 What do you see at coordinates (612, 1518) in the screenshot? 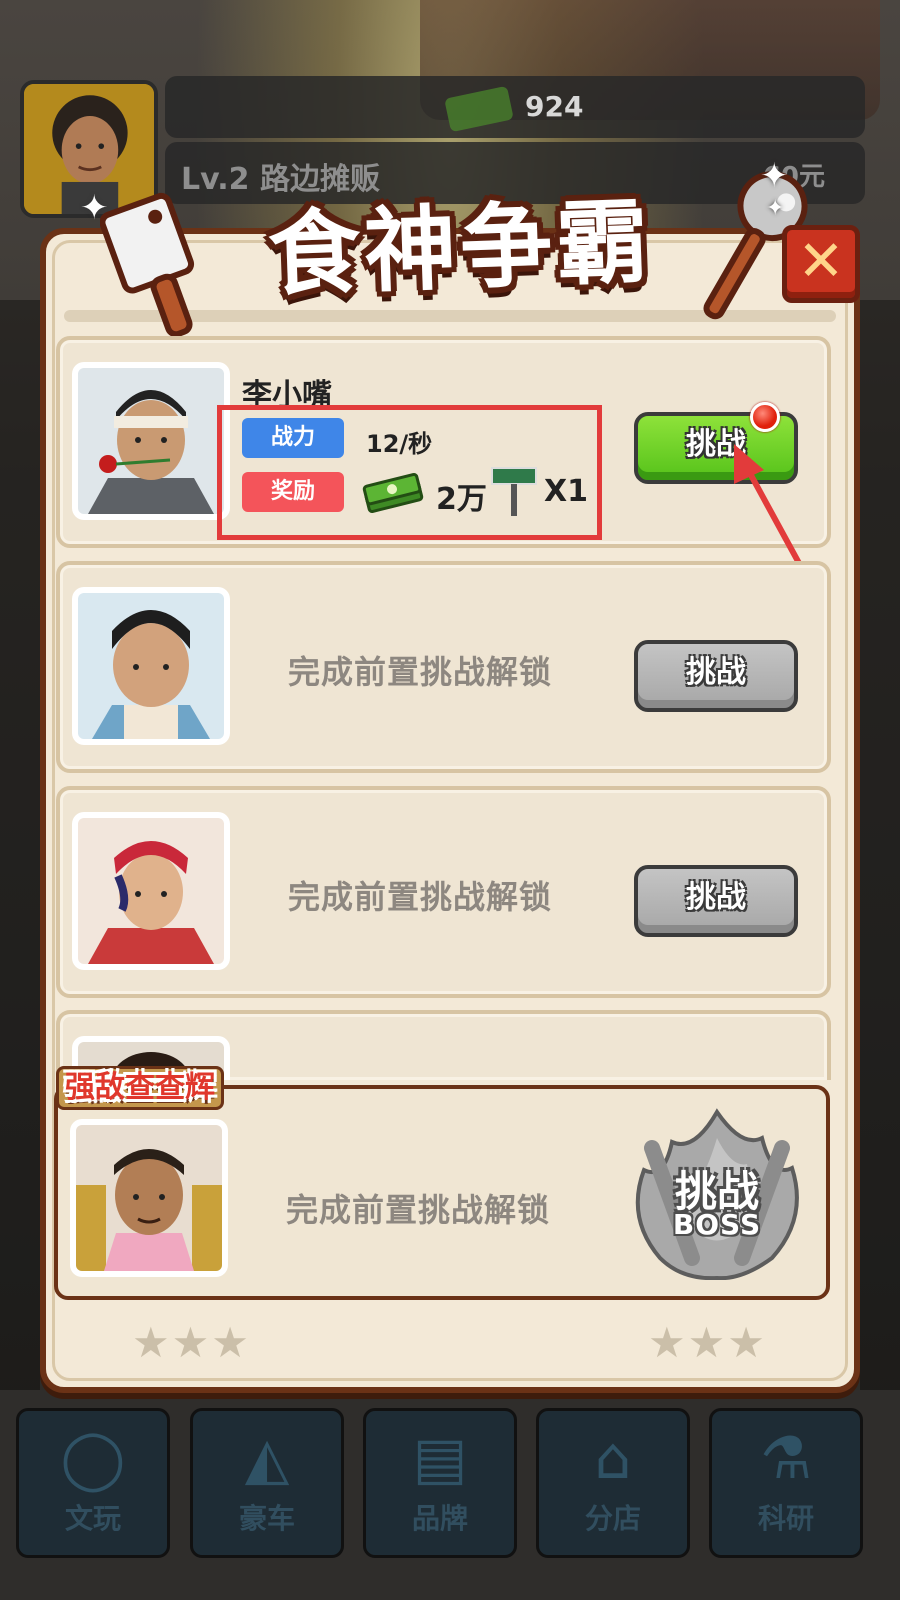
I see `nav-label: 分店` at bounding box center [612, 1518].